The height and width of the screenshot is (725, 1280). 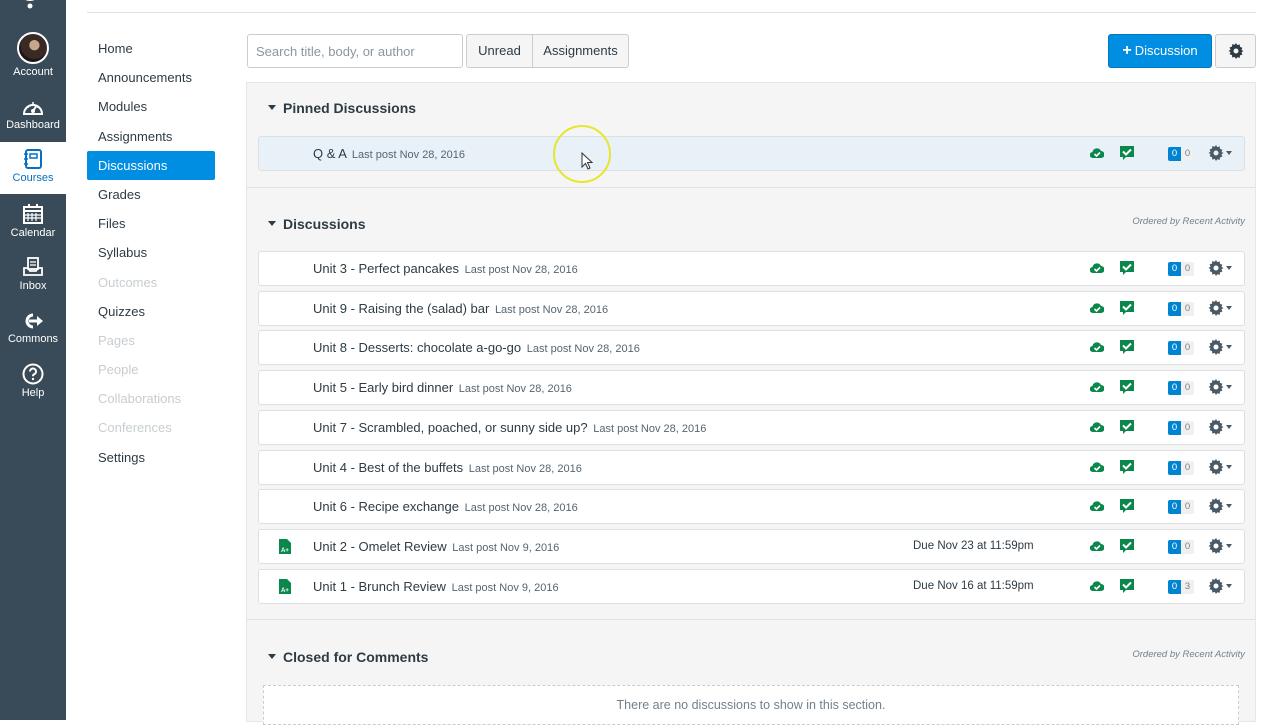 What do you see at coordinates (380, 546) in the screenshot?
I see `discussion-title: Unit 2 - Omelet Review` at bounding box center [380, 546].